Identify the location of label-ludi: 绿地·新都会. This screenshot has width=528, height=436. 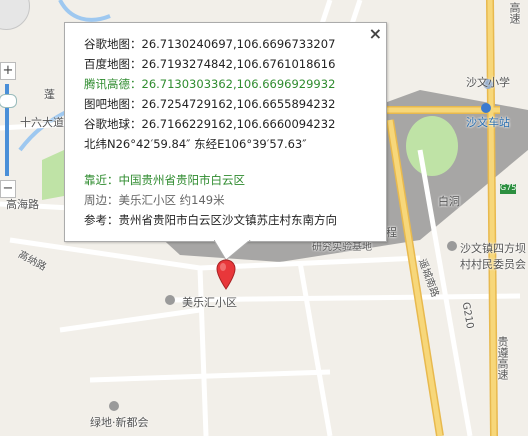
(119, 422).